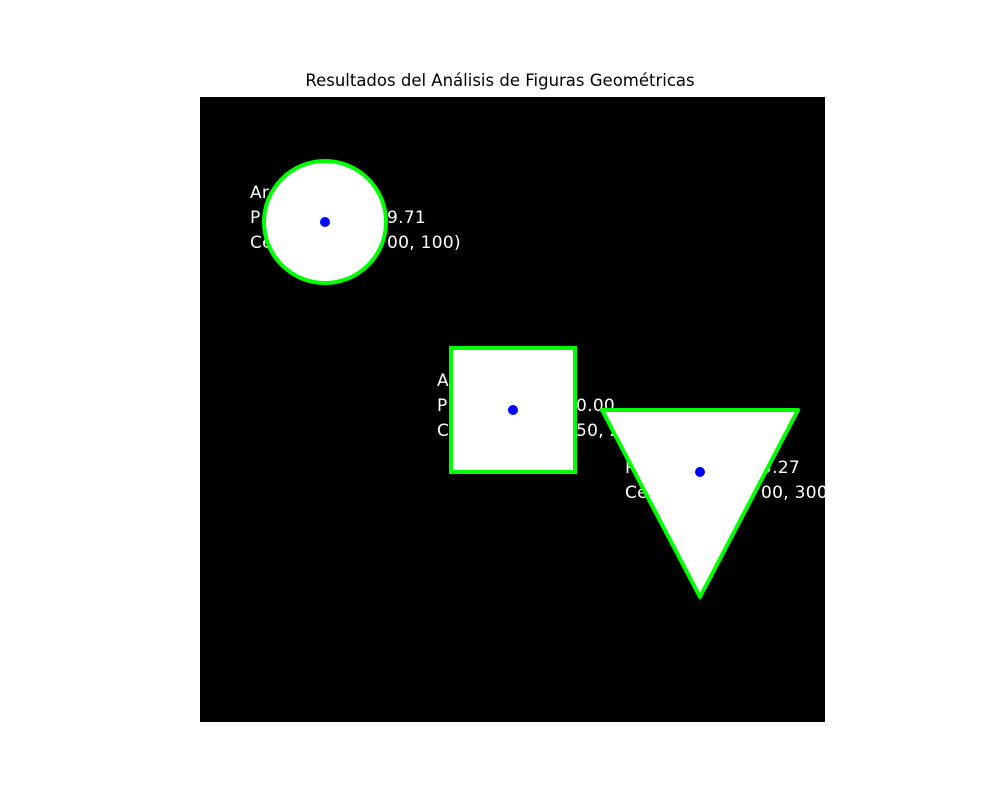  What do you see at coordinates (443, 381) in the screenshot?
I see `square-label-area: A` at bounding box center [443, 381].